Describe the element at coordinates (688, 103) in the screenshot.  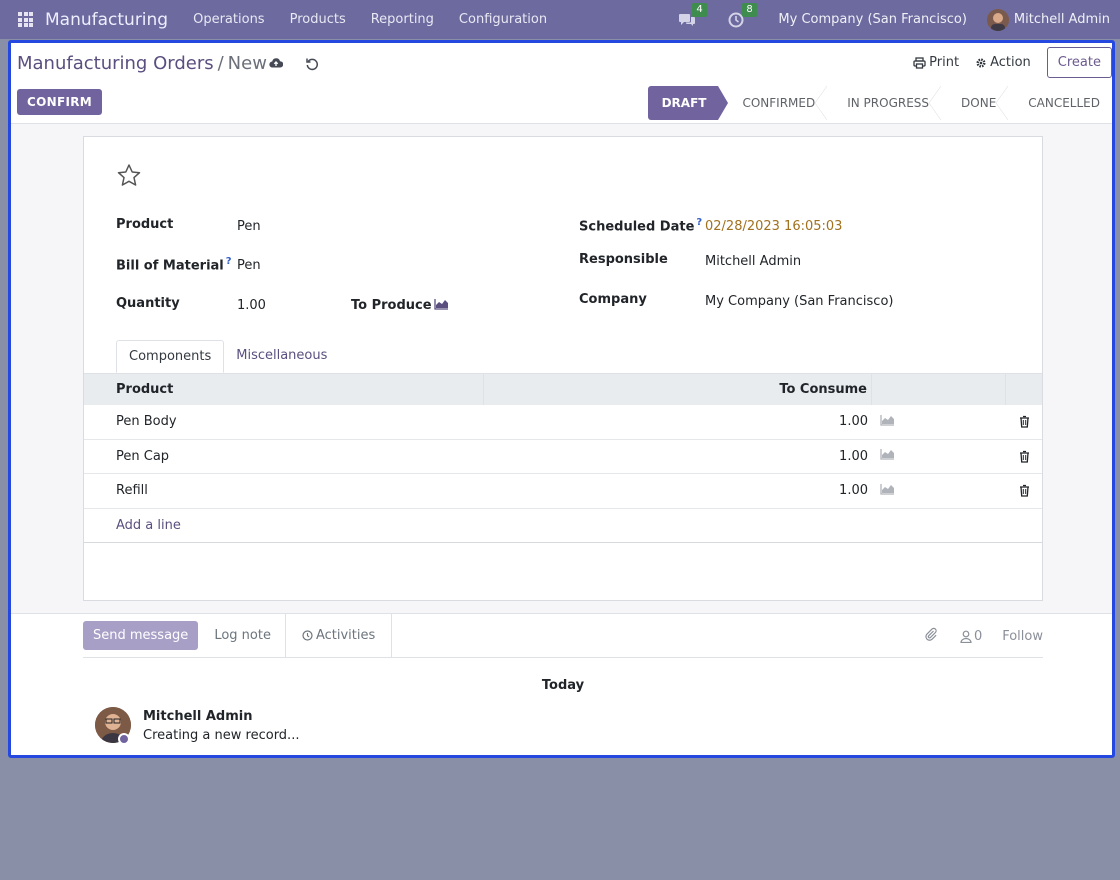
I see `stage-draft: DRAFT` at that location.